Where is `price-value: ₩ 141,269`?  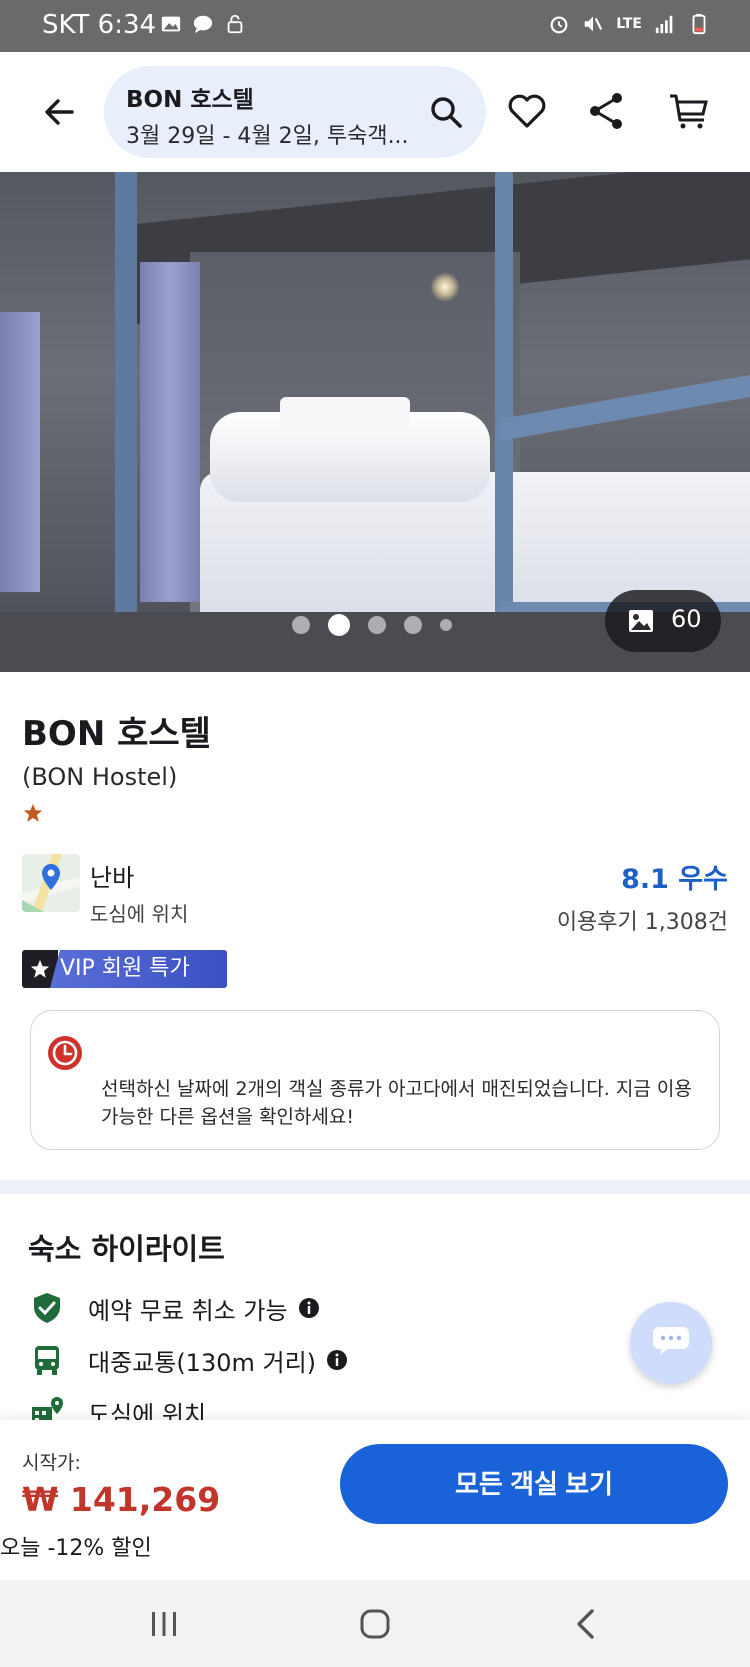 price-value: ₩ 141,269 is located at coordinates (121, 1499).